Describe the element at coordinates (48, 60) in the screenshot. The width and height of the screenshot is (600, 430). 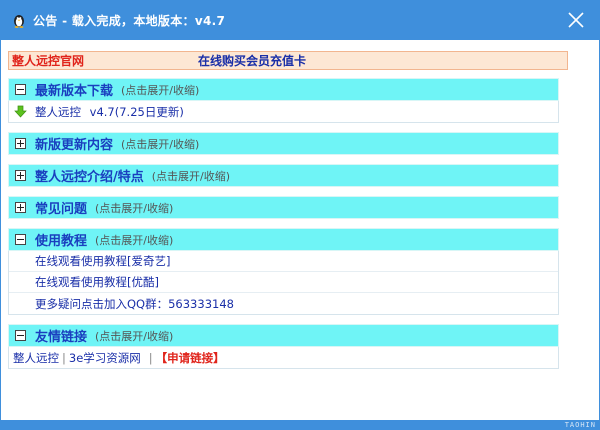
I see `official-site-link: 整人远控官网` at that location.